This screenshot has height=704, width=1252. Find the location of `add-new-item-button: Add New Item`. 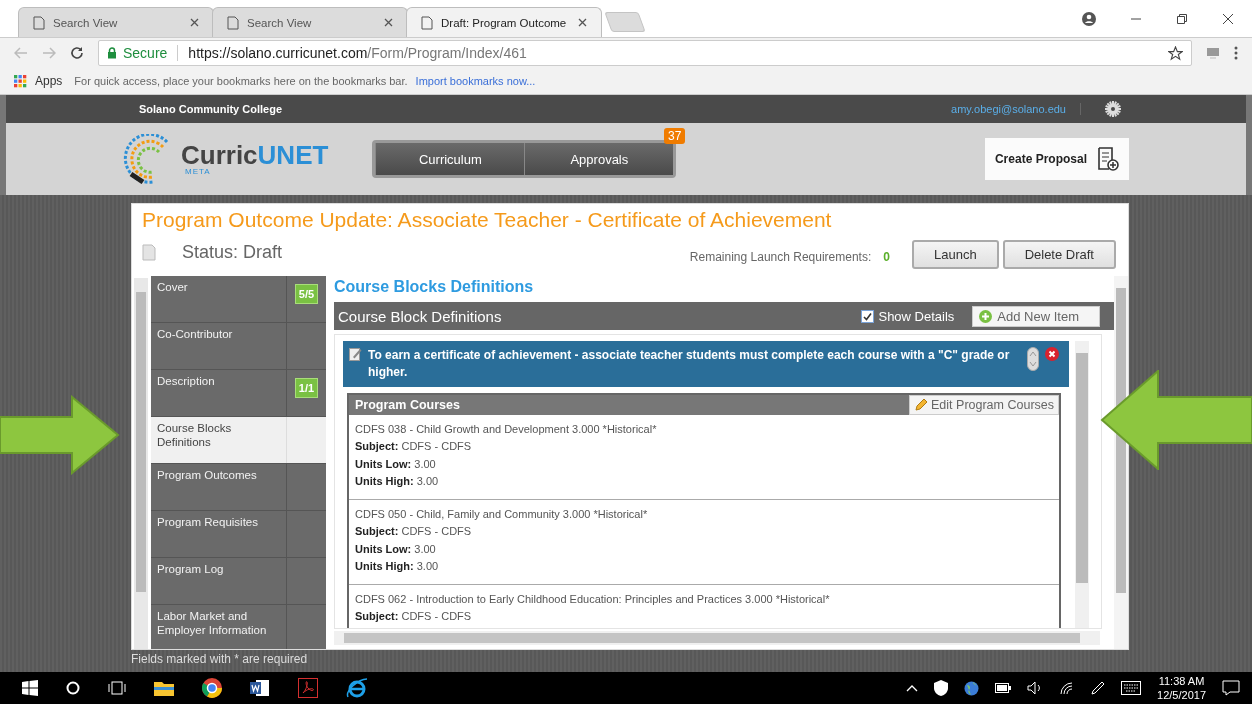

add-new-item-button: Add New Item is located at coordinates (1036, 316).